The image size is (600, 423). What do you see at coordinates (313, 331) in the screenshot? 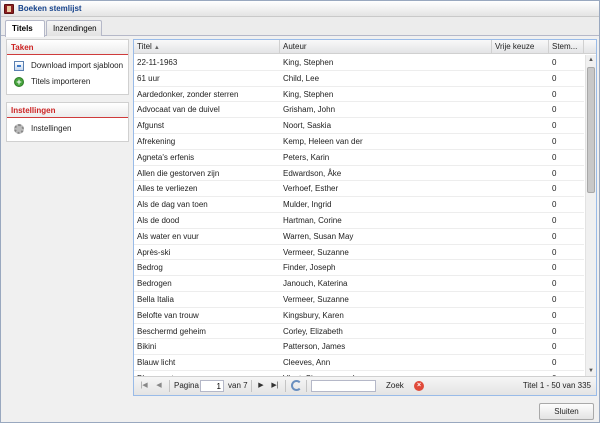
I see `cell-auteur: Corley, Elizabeth` at bounding box center [313, 331].